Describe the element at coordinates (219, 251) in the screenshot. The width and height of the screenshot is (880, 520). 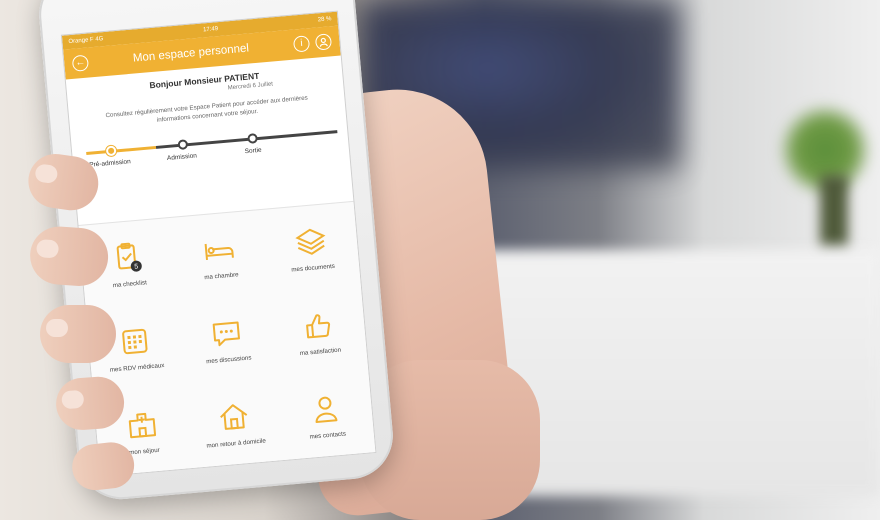
I see `bed-icon` at that location.